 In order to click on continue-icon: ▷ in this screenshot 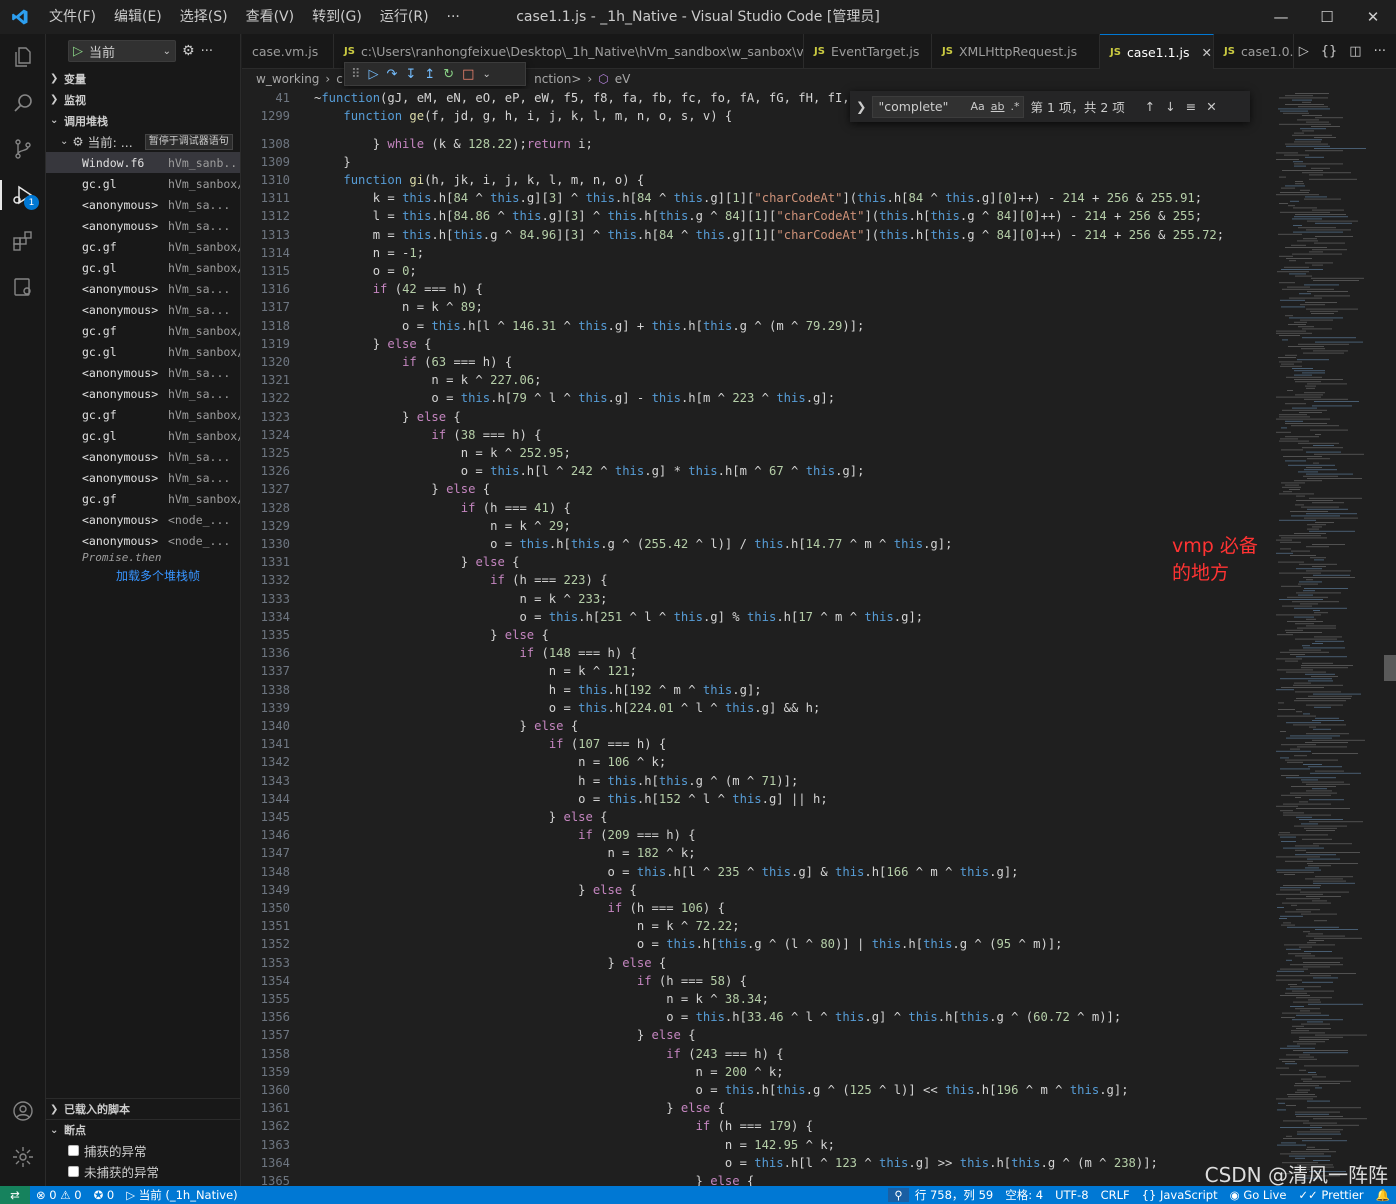, I will do `click(374, 74)`.